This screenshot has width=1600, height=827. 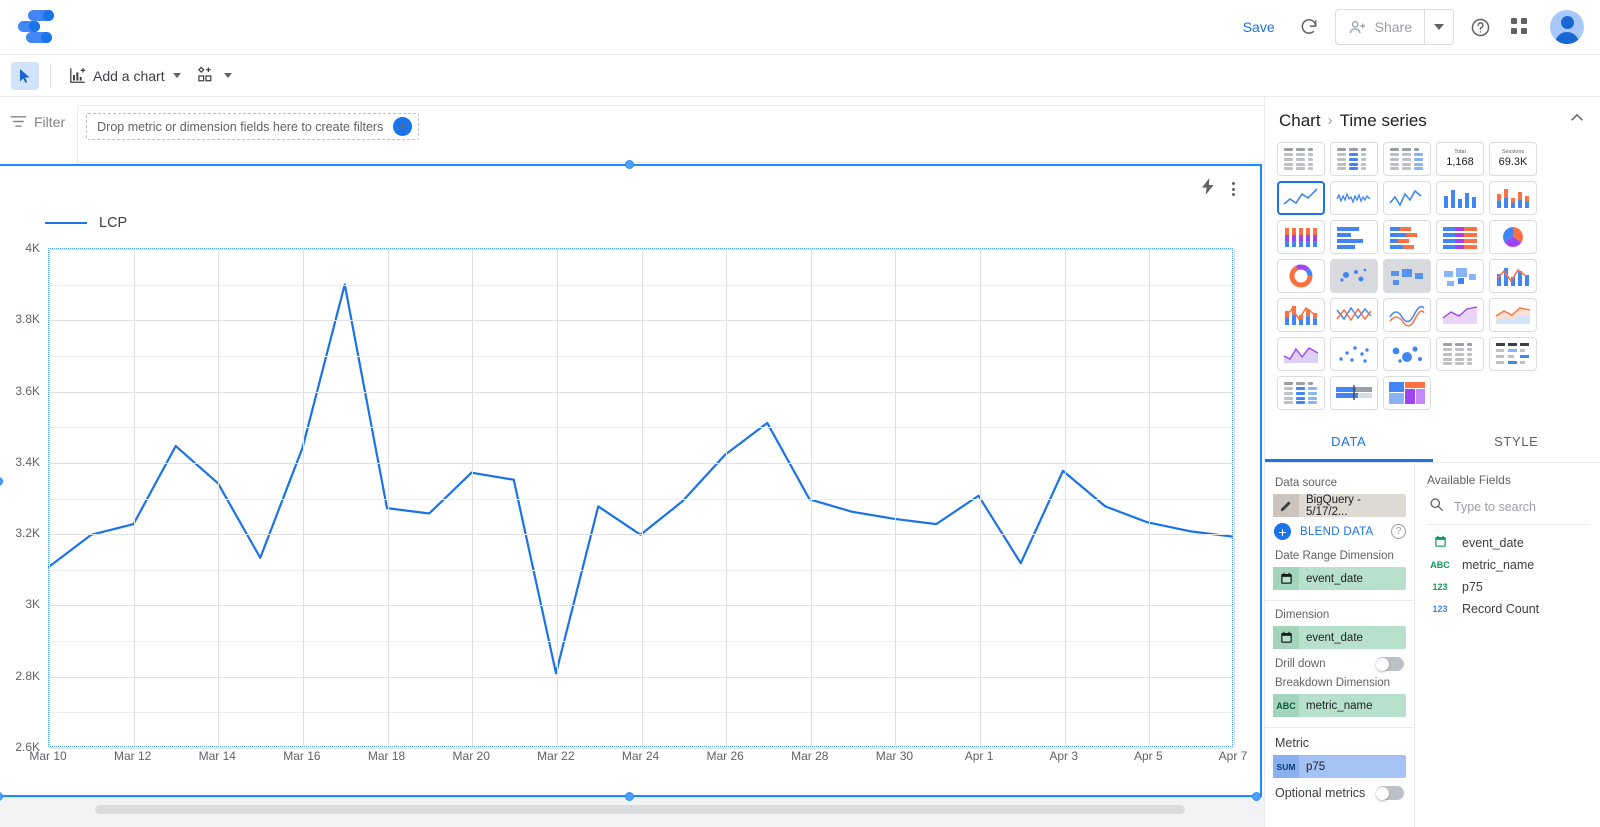 What do you see at coordinates (1520, 27) in the screenshot?
I see `apps-grid-icon` at bounding box center [1520, 27].